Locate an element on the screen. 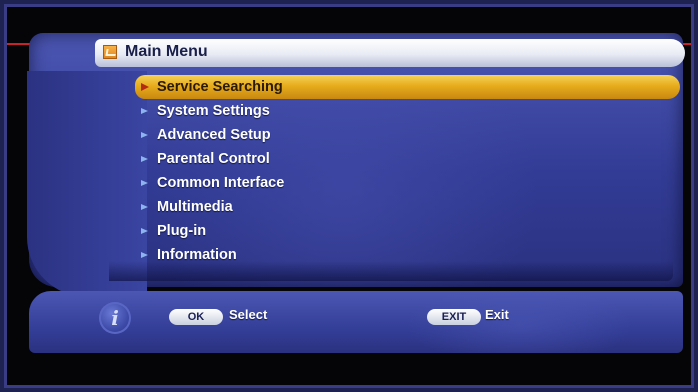 This screenshot has width=698, height=392. page-title: Main Menu is located at coordinates (166, 51).